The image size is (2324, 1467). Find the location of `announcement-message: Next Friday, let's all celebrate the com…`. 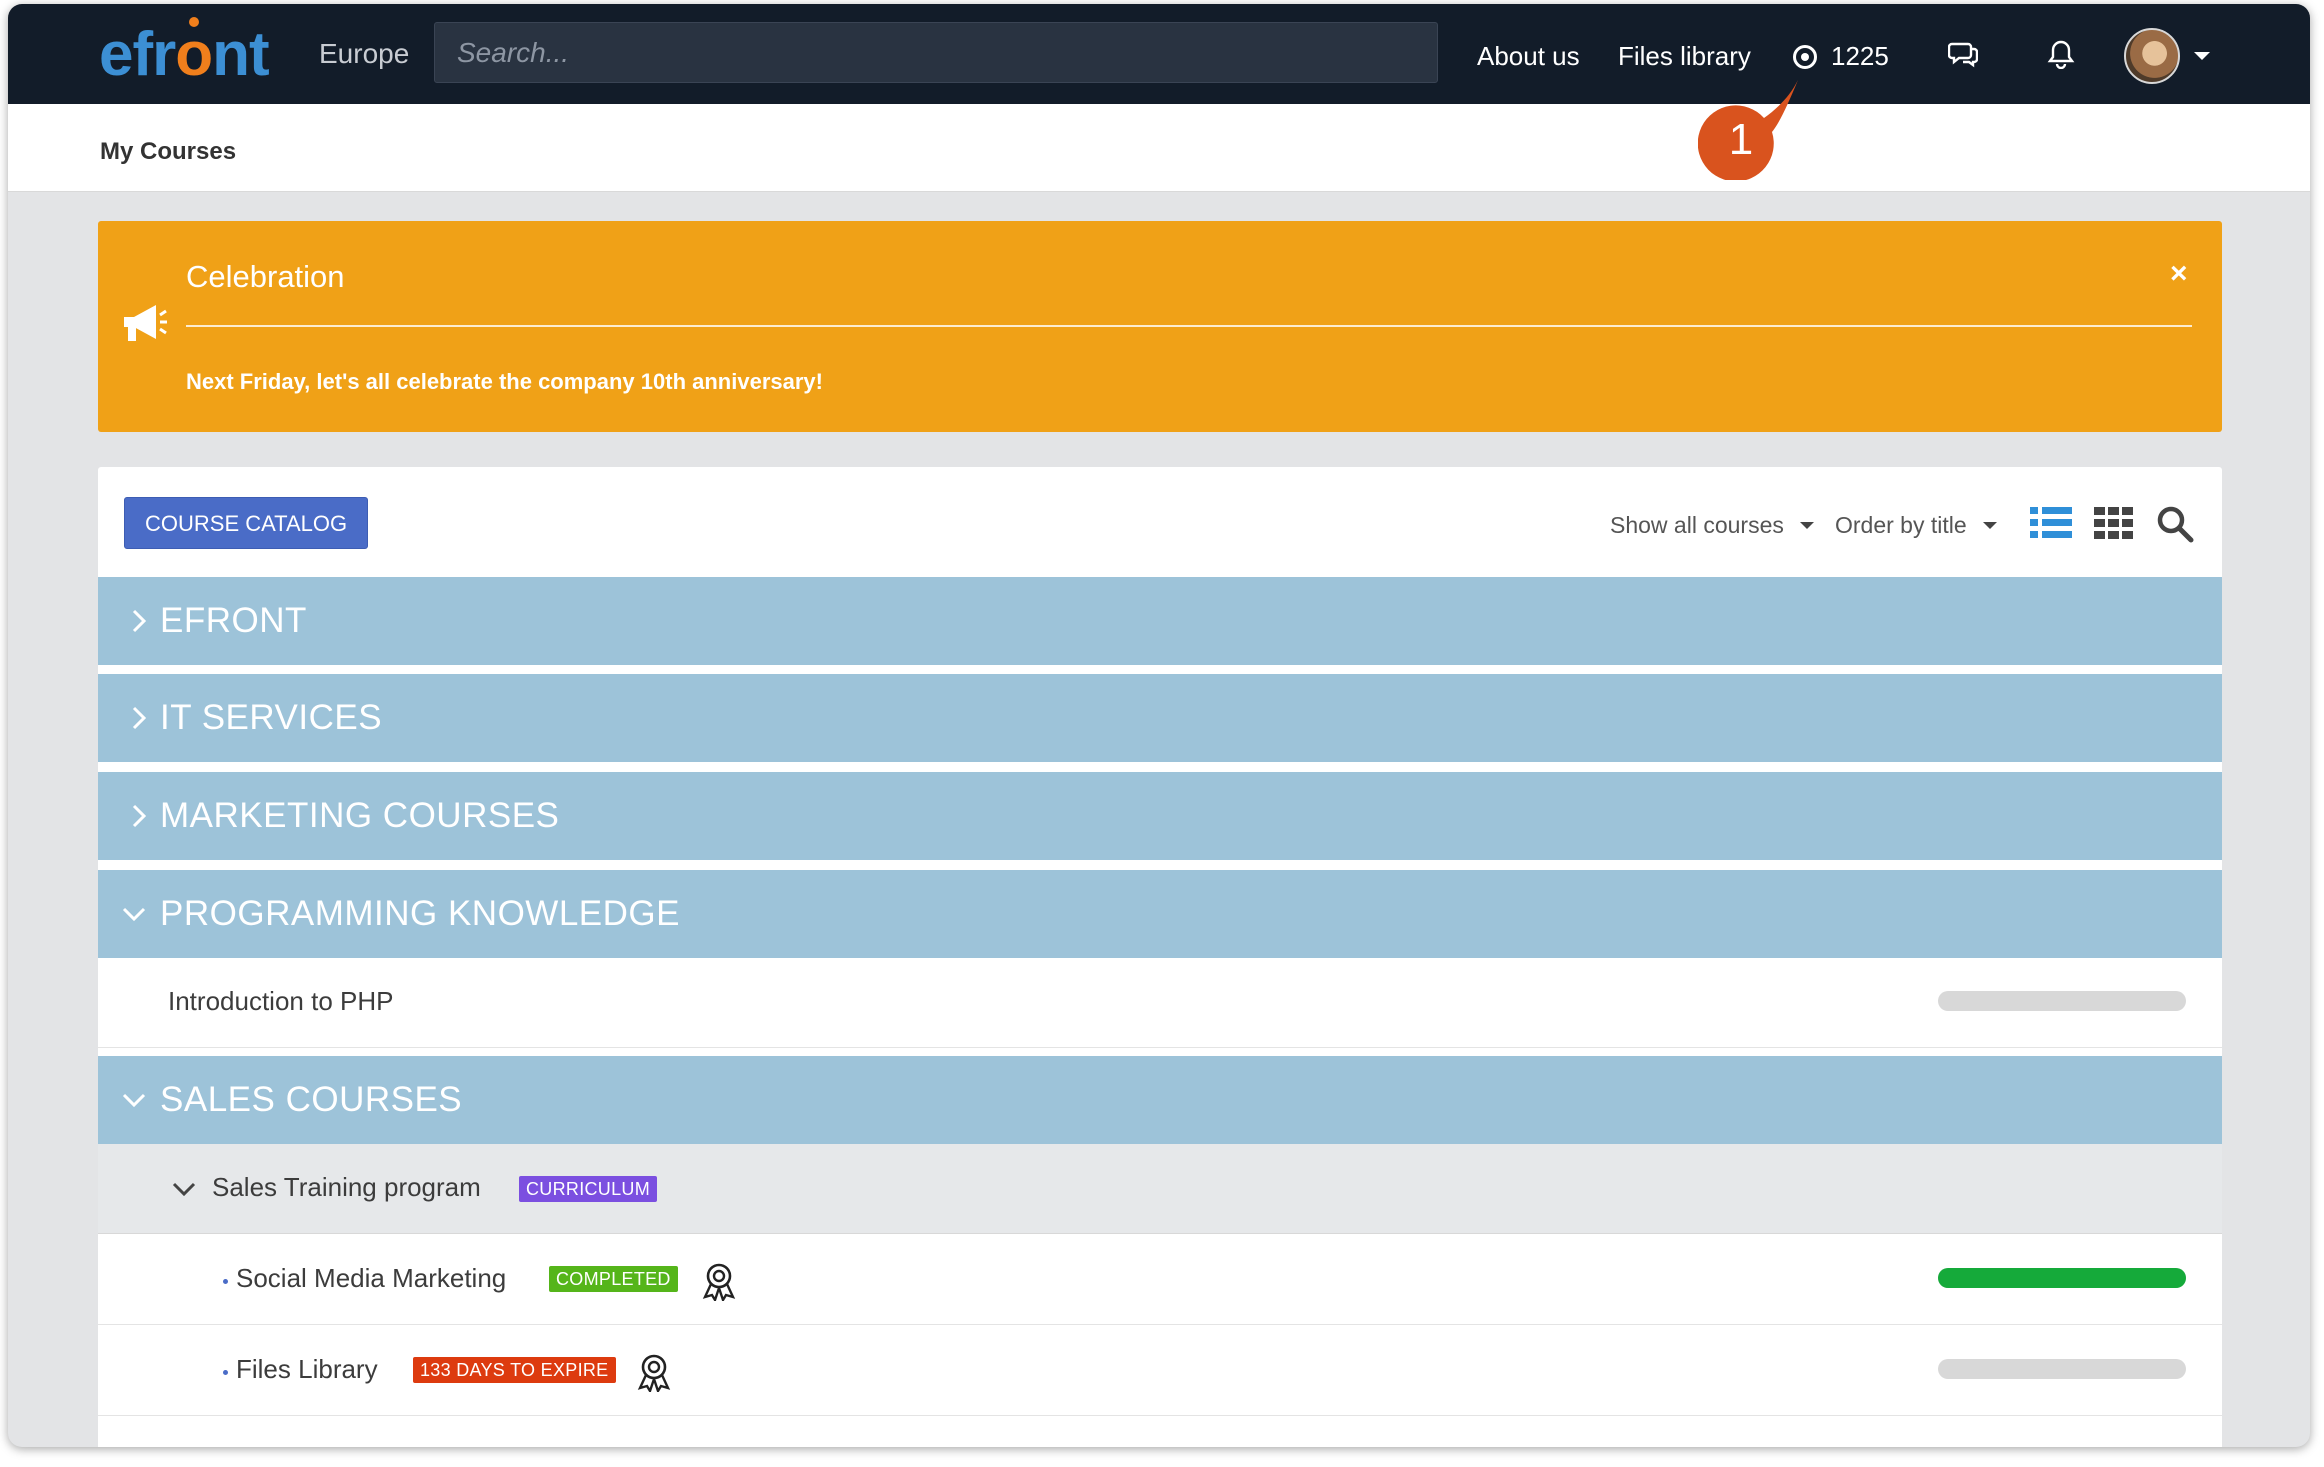

announcement-message: Next Friday, let's all celebrate the com… is located at coordinates (504, 381).